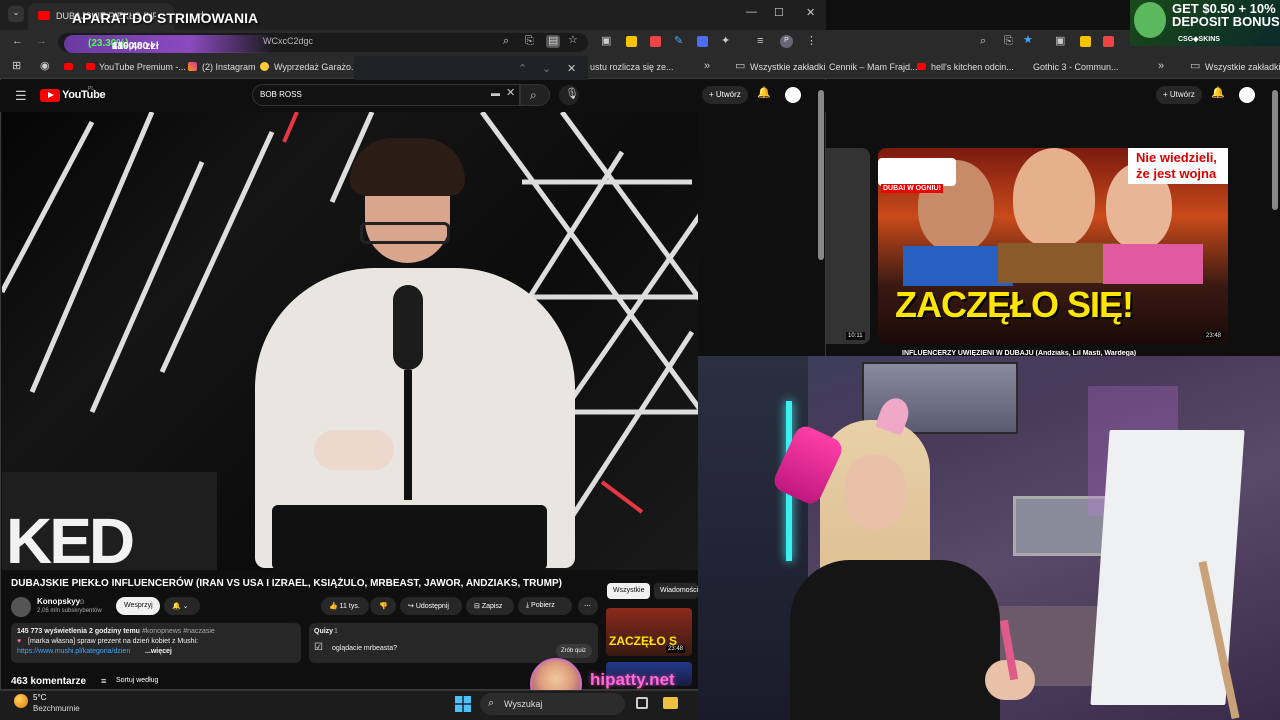 The image size is (1280, 720). I want to click on thumb-headline: ZACZĘŁO SIĘ!, so click(1014, 304).